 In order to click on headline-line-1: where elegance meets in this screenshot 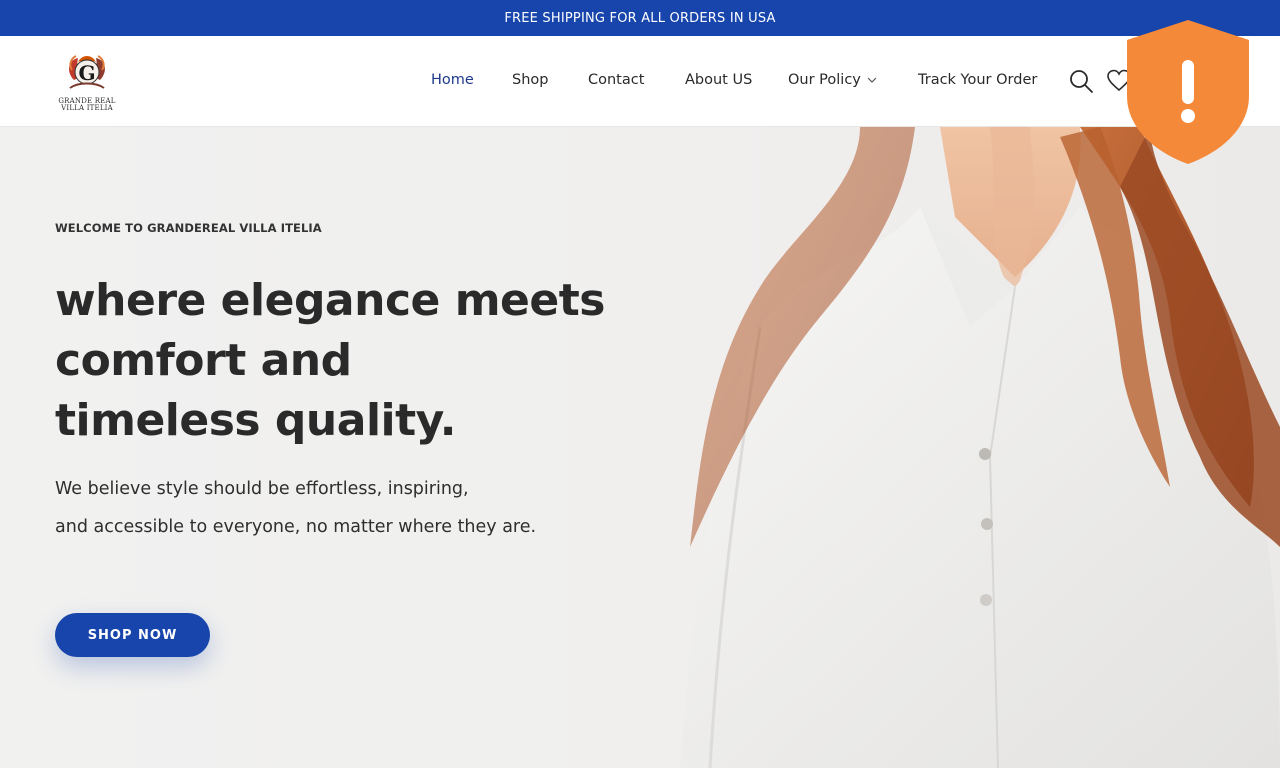, I will do `click(330, 300)`.